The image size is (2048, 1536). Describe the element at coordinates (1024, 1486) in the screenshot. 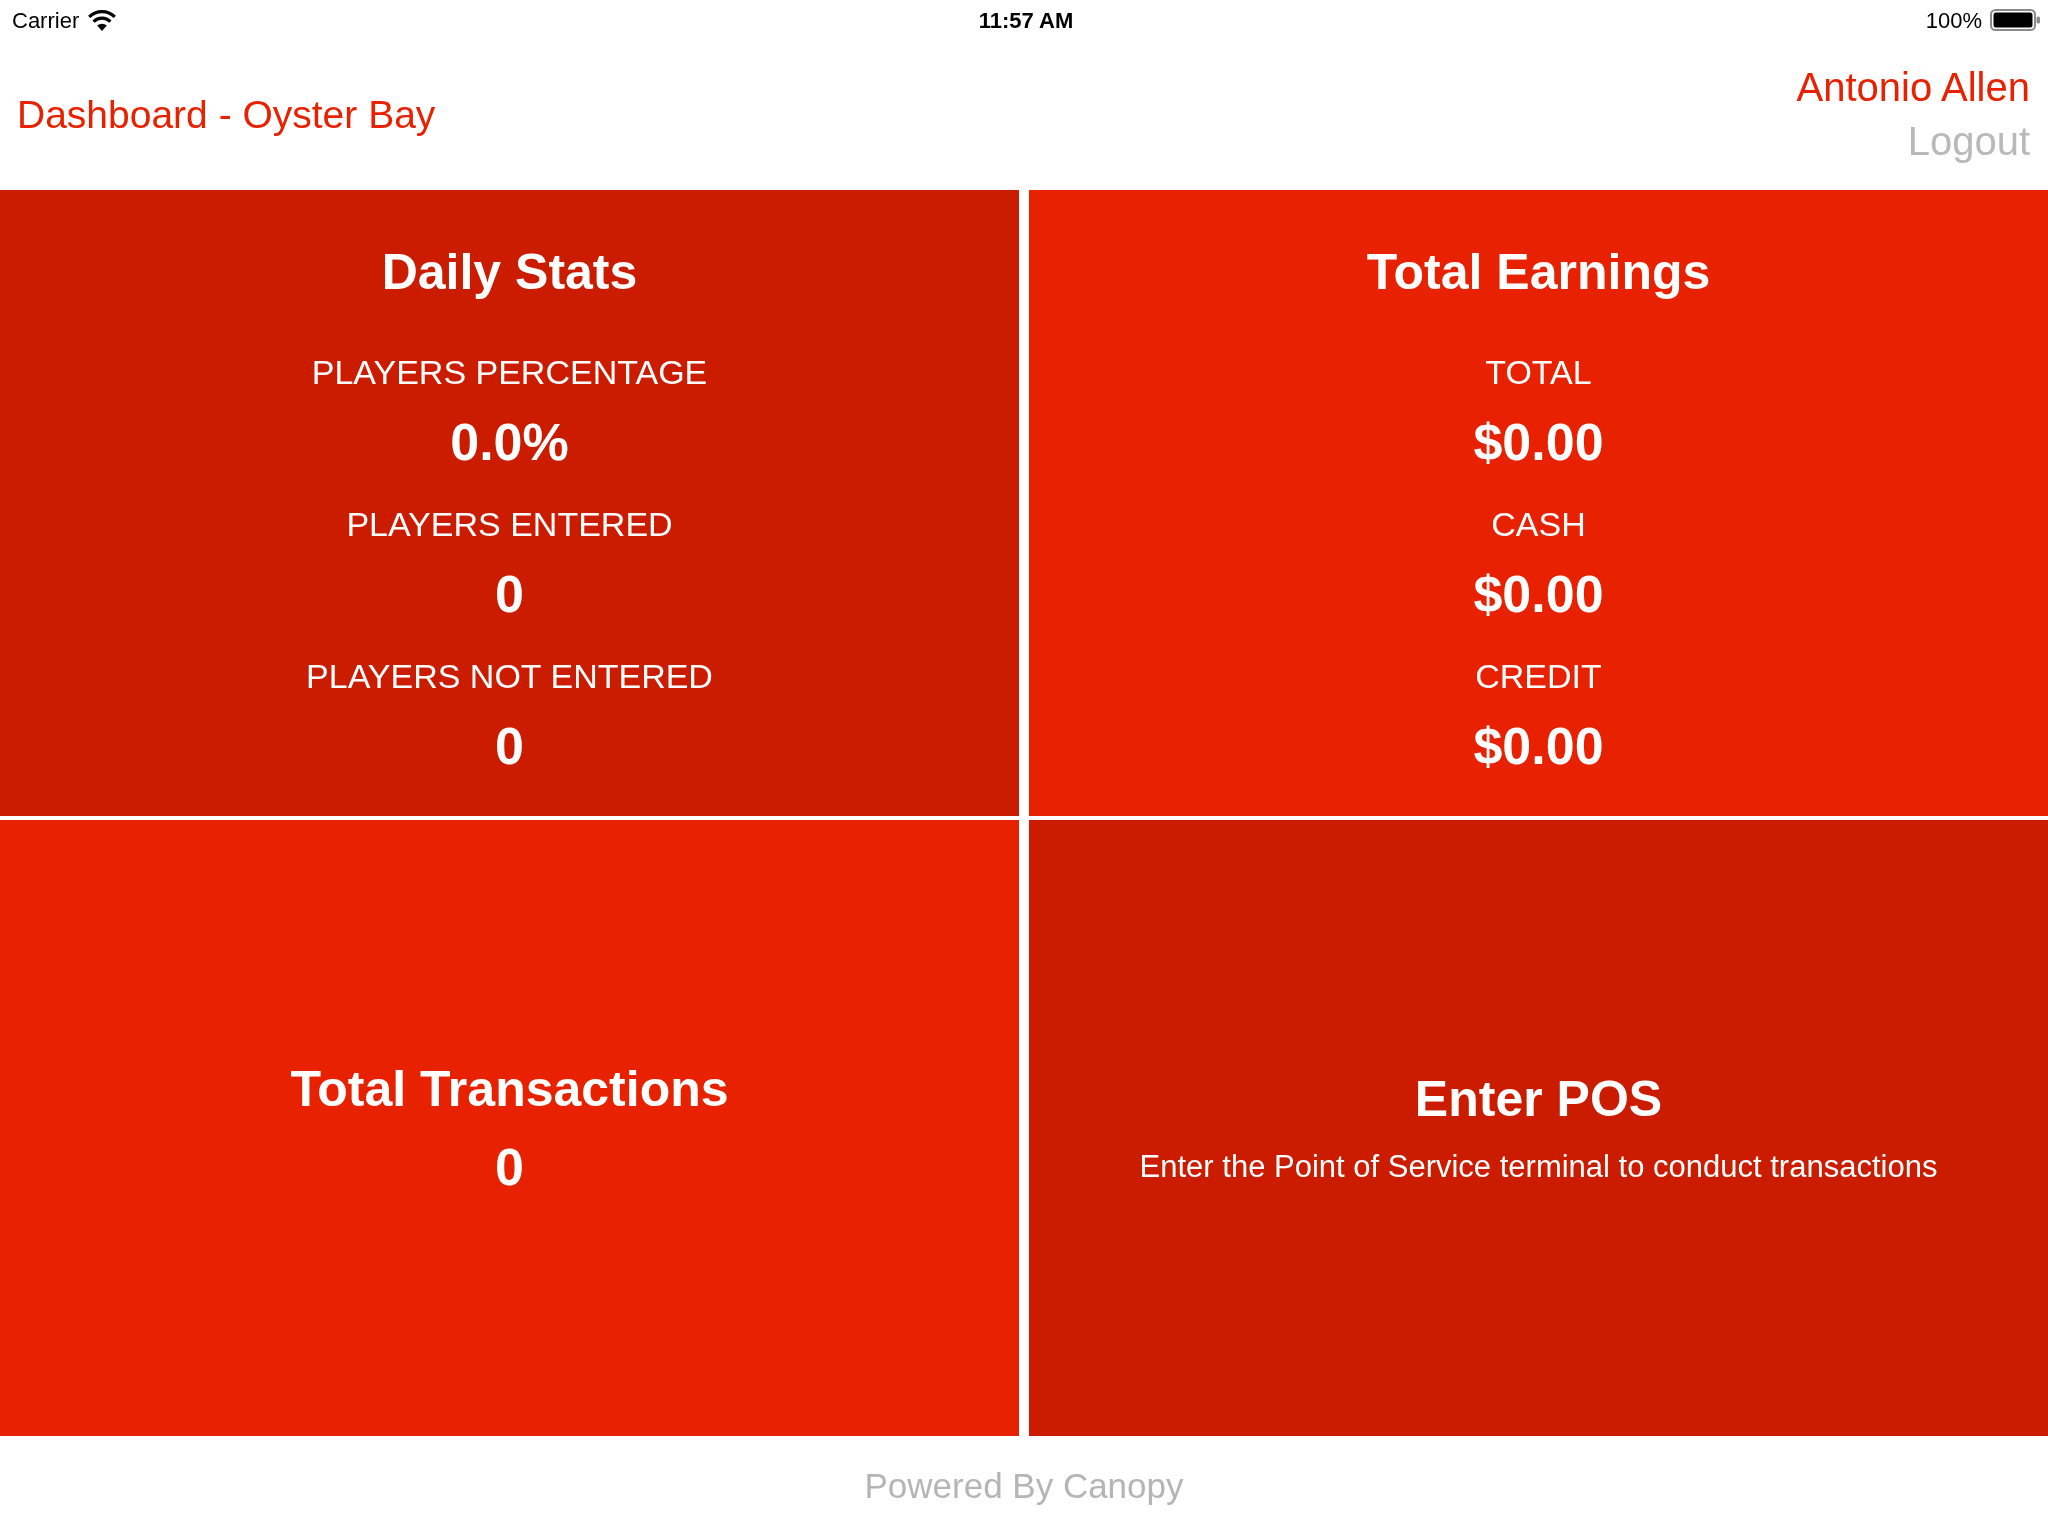

I see `powered-by-text: Powered By Canopy` at that location.